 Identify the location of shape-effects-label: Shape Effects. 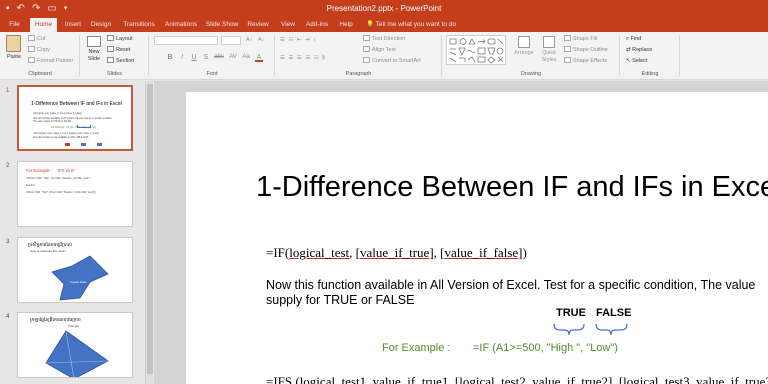
(590, 61).